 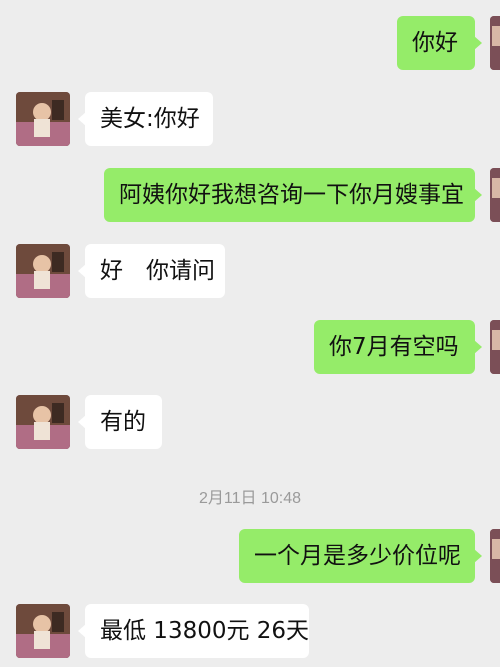 I want to click on message-bubble-outgoing: 一个月是多少价位呢, so click(x=360, y=556).